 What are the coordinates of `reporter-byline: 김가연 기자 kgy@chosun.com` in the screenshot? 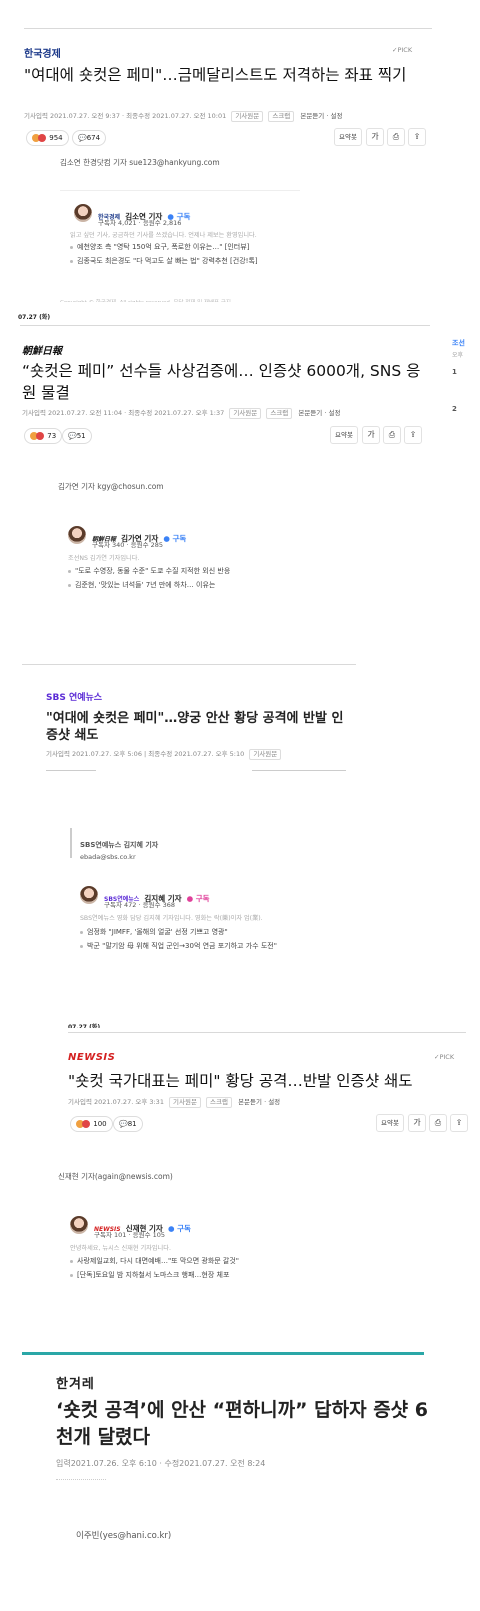 It's located at (111, 486).